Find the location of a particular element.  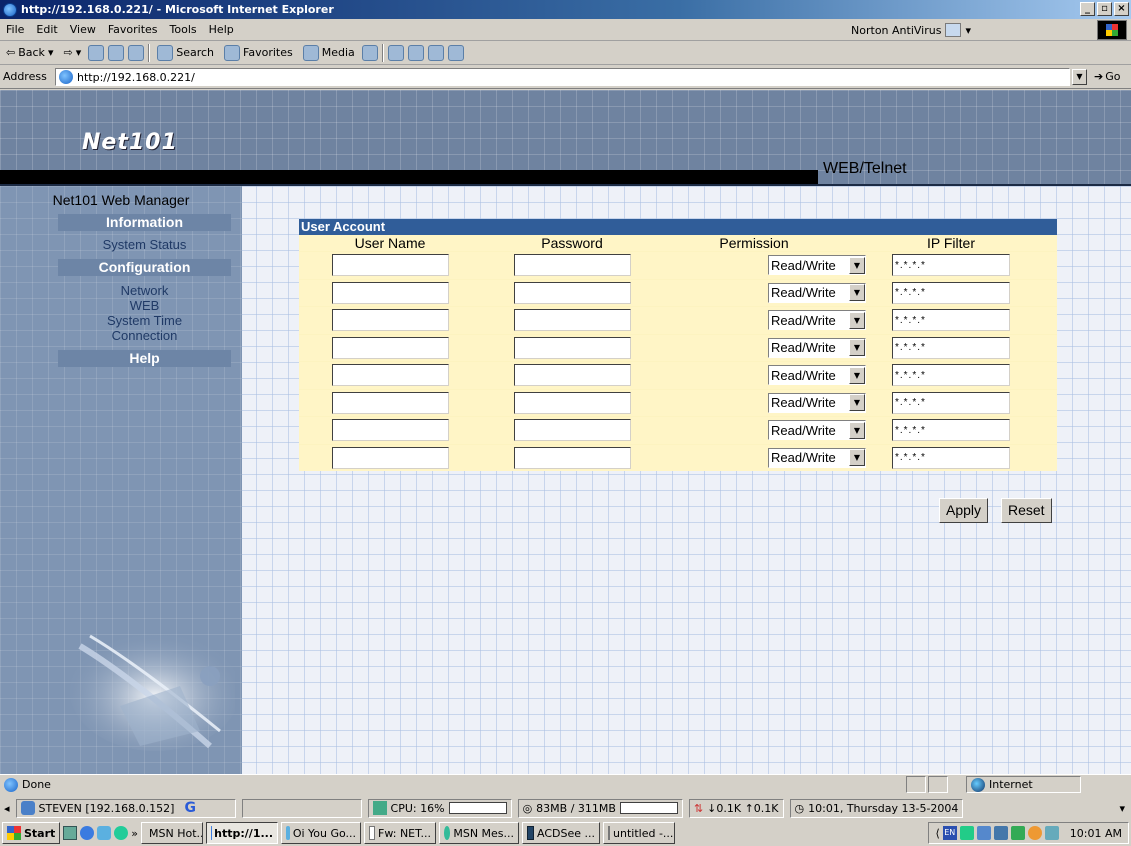

stop-icon is located at coordinates (96, 52).